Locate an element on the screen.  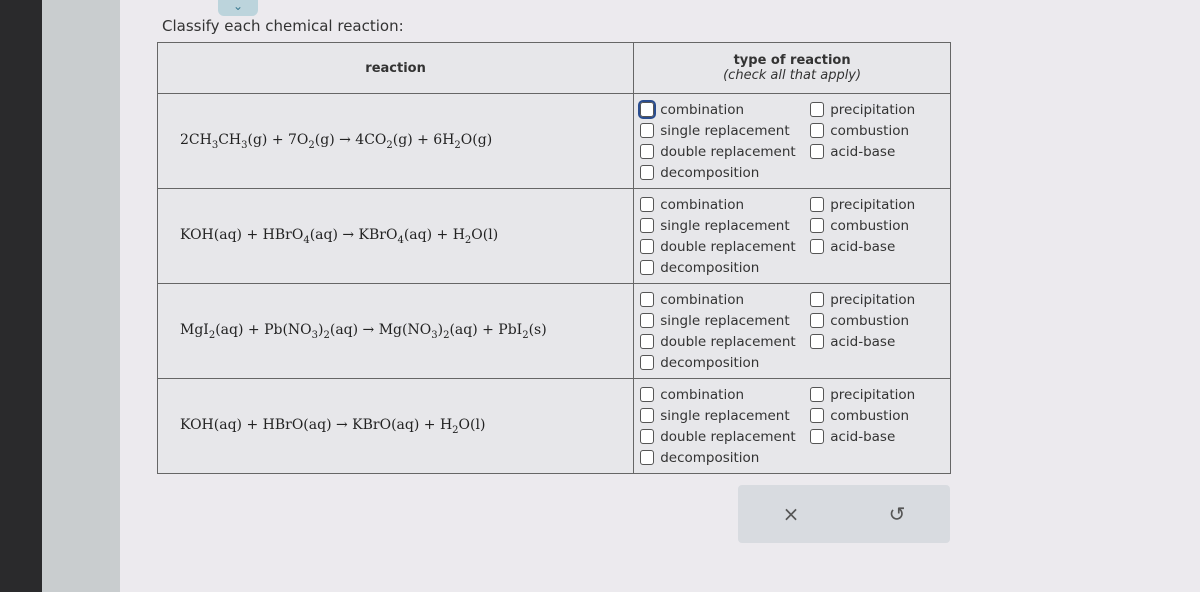
undo-icon: ↺ is located at coordinates (897, 514).